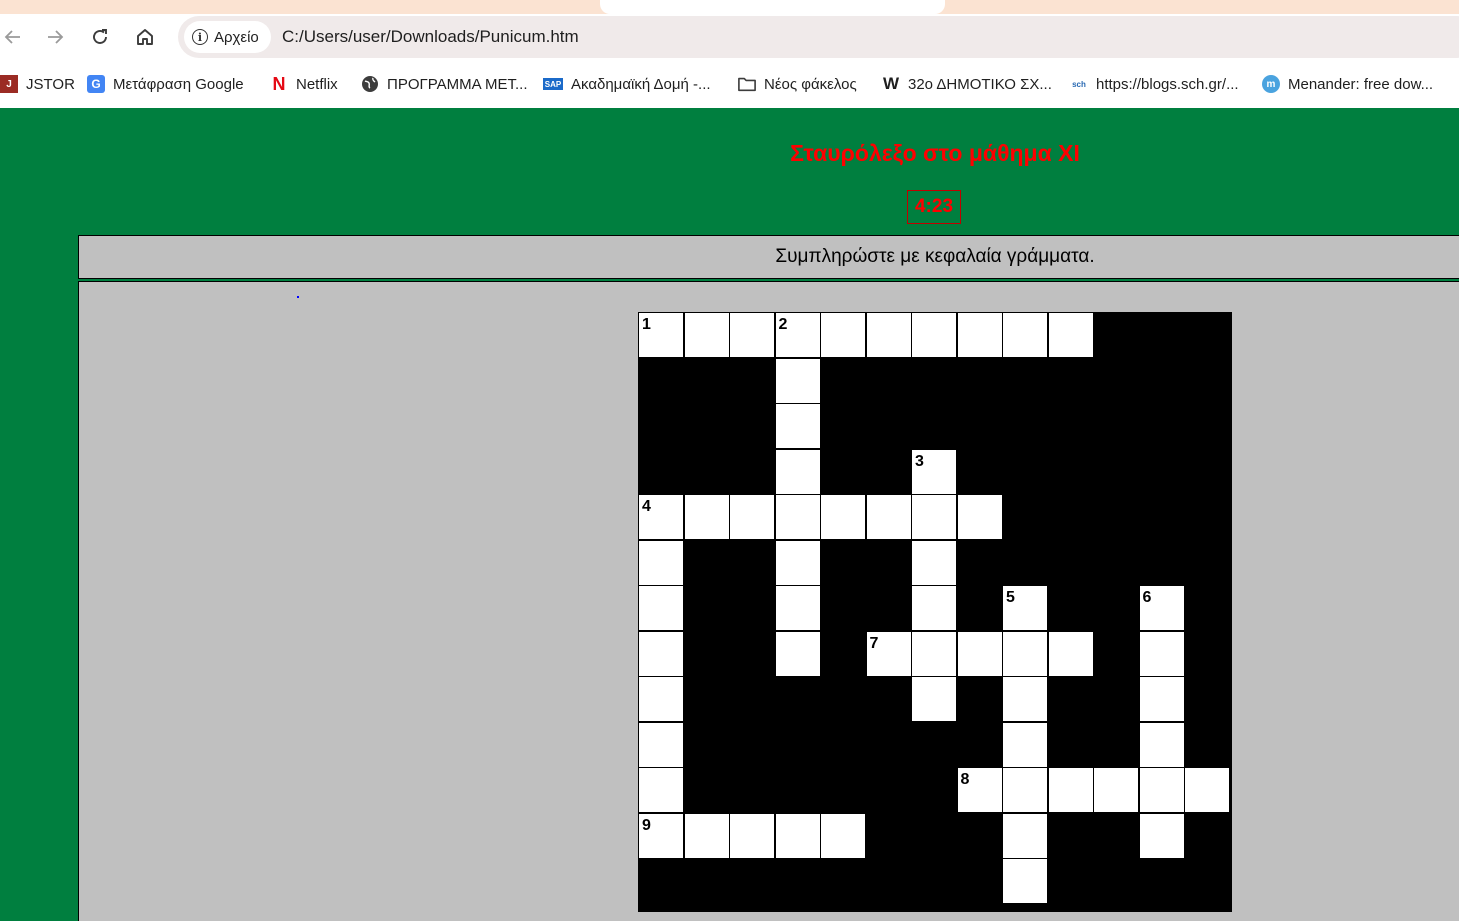  I want to click on clue-number: 4, so click(646, 506).